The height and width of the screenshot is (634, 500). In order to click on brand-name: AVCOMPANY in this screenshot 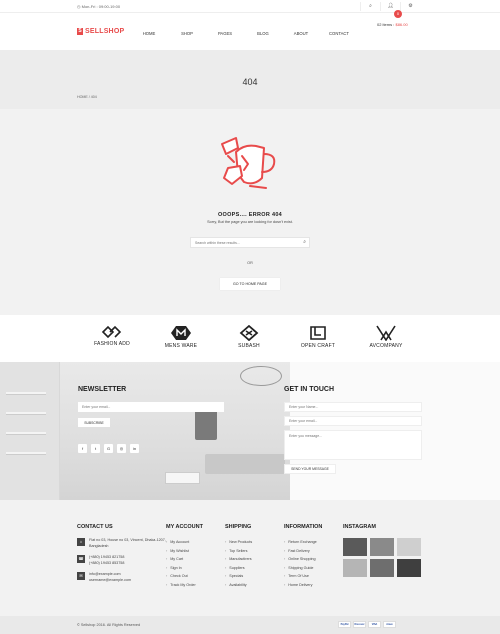, I will do `click(386, 346)`.